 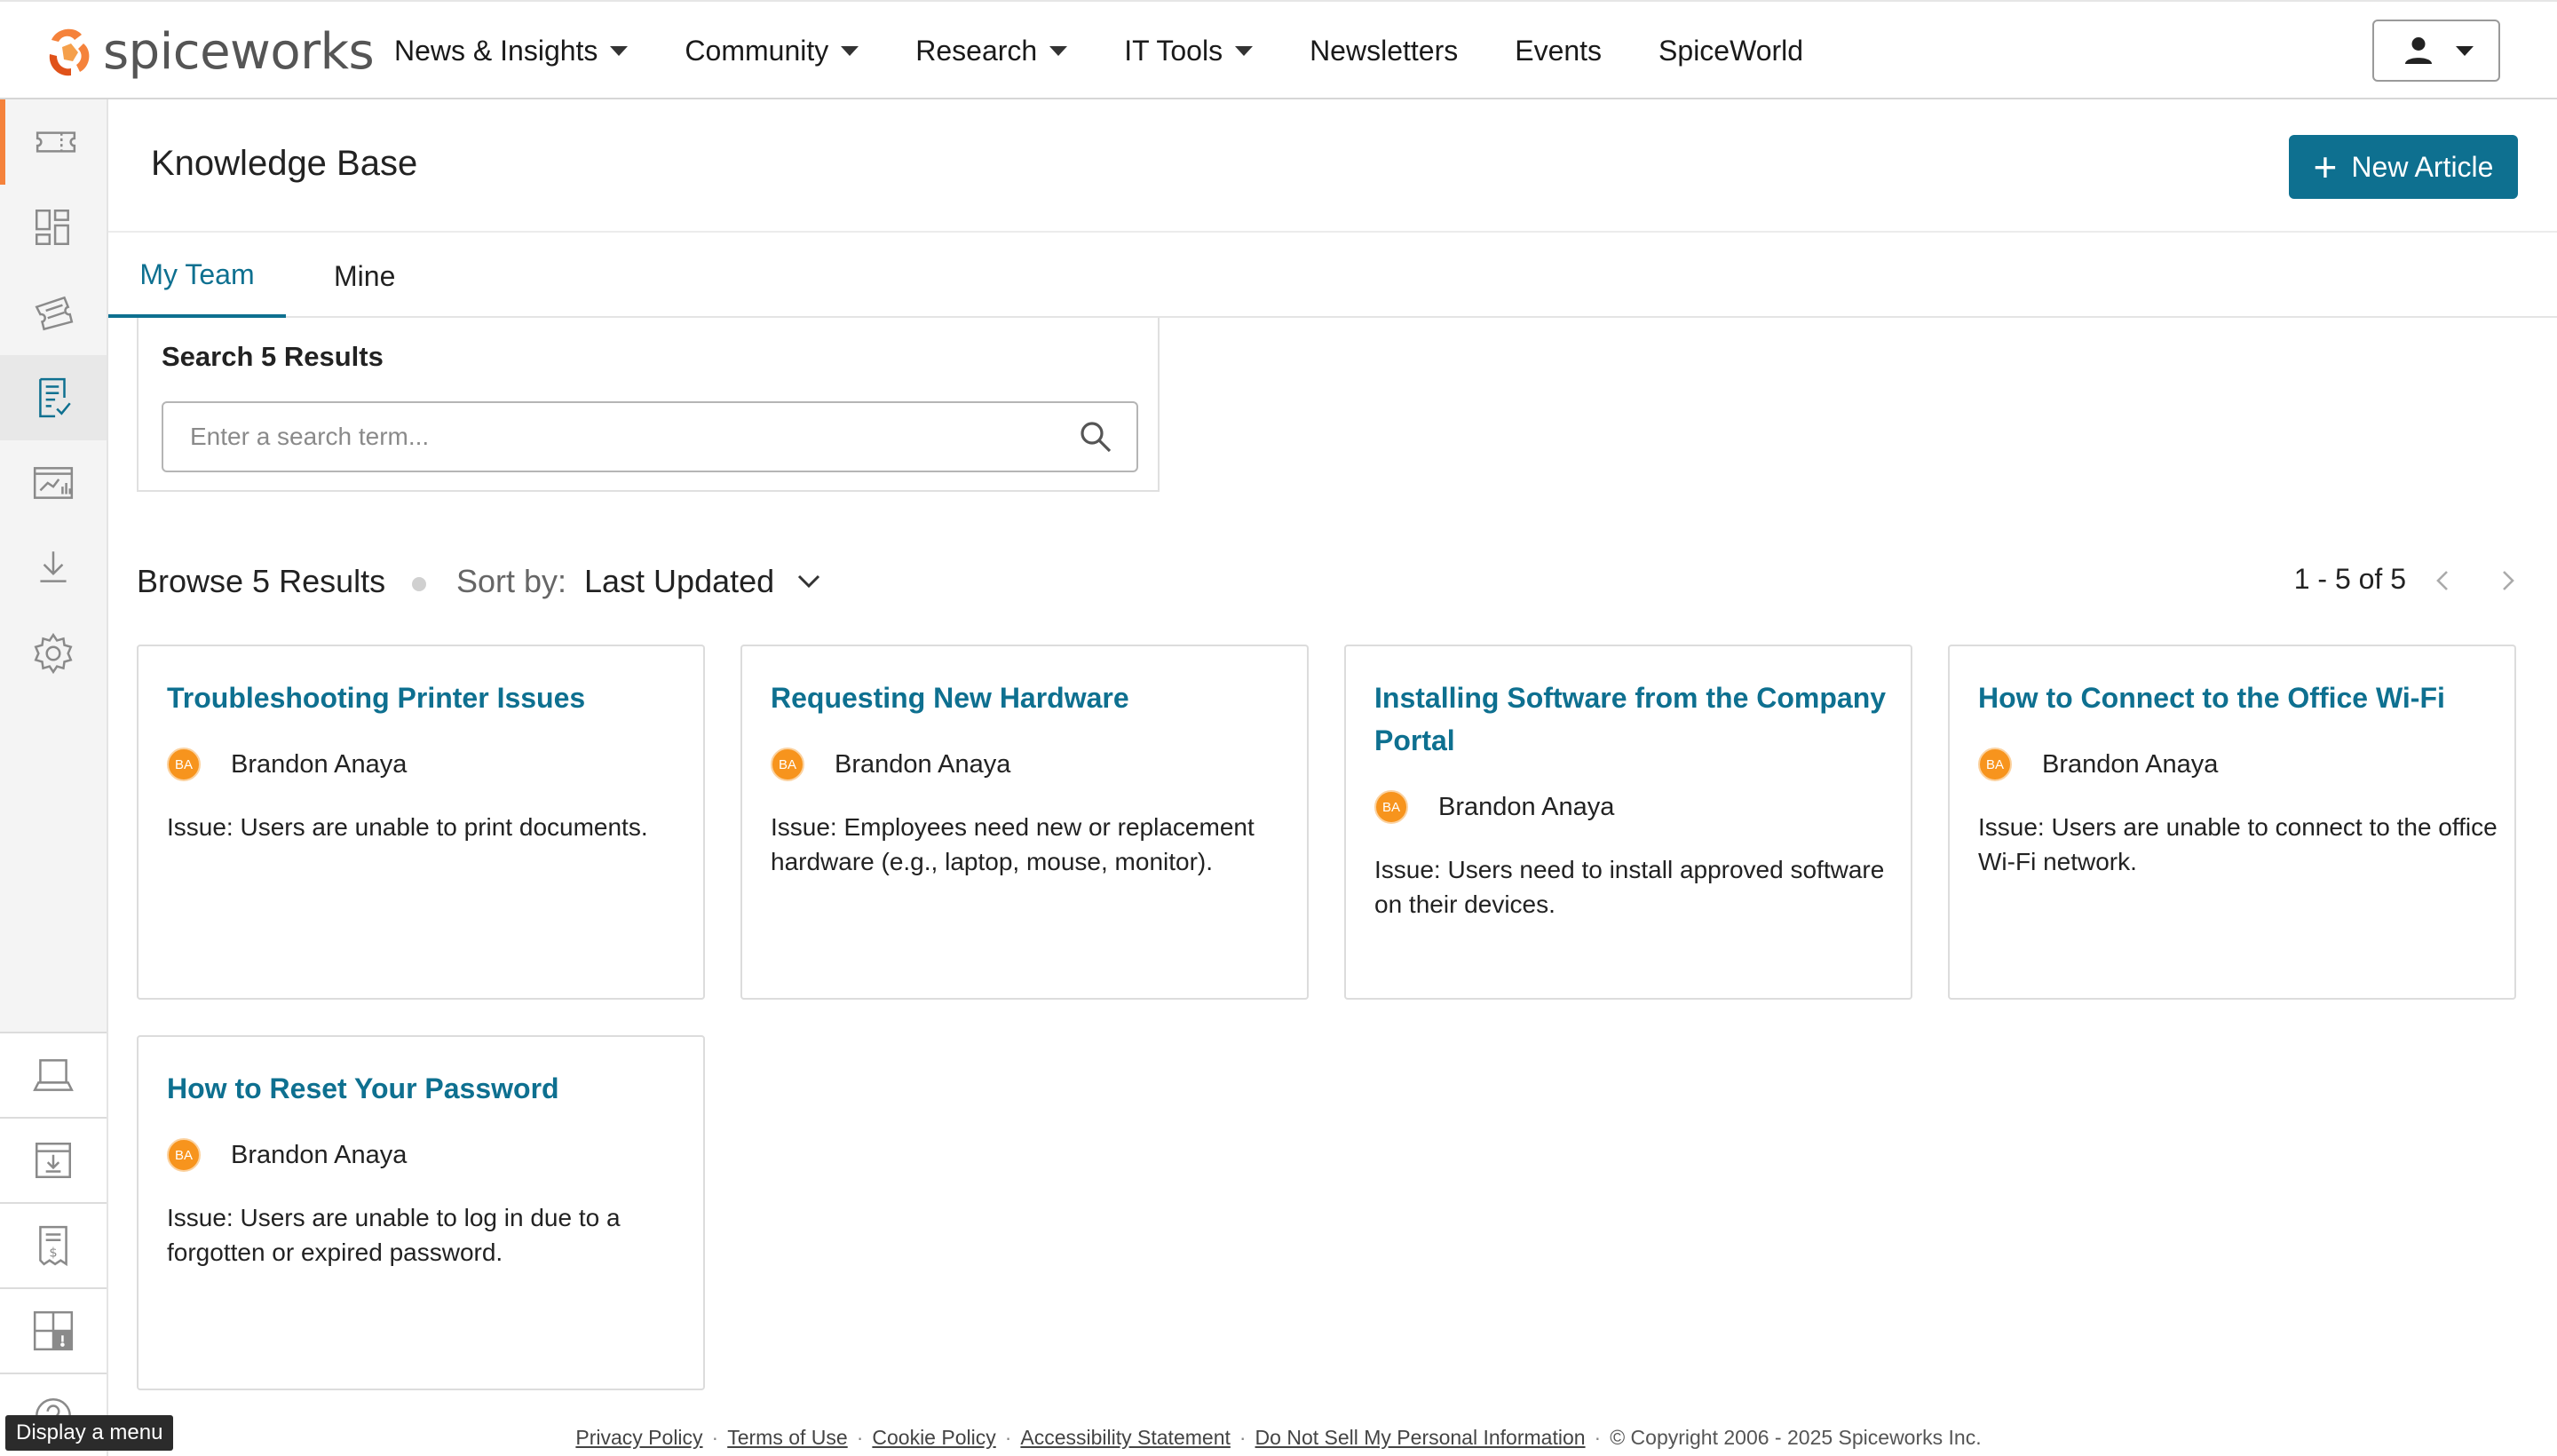 What do you see at coordinates (1796, 1437) in the screenshot?
I see `copyright-text: © Copyright 2006 - 2025 Spiceworks Inc.` at bounding box center [1796, 1437].